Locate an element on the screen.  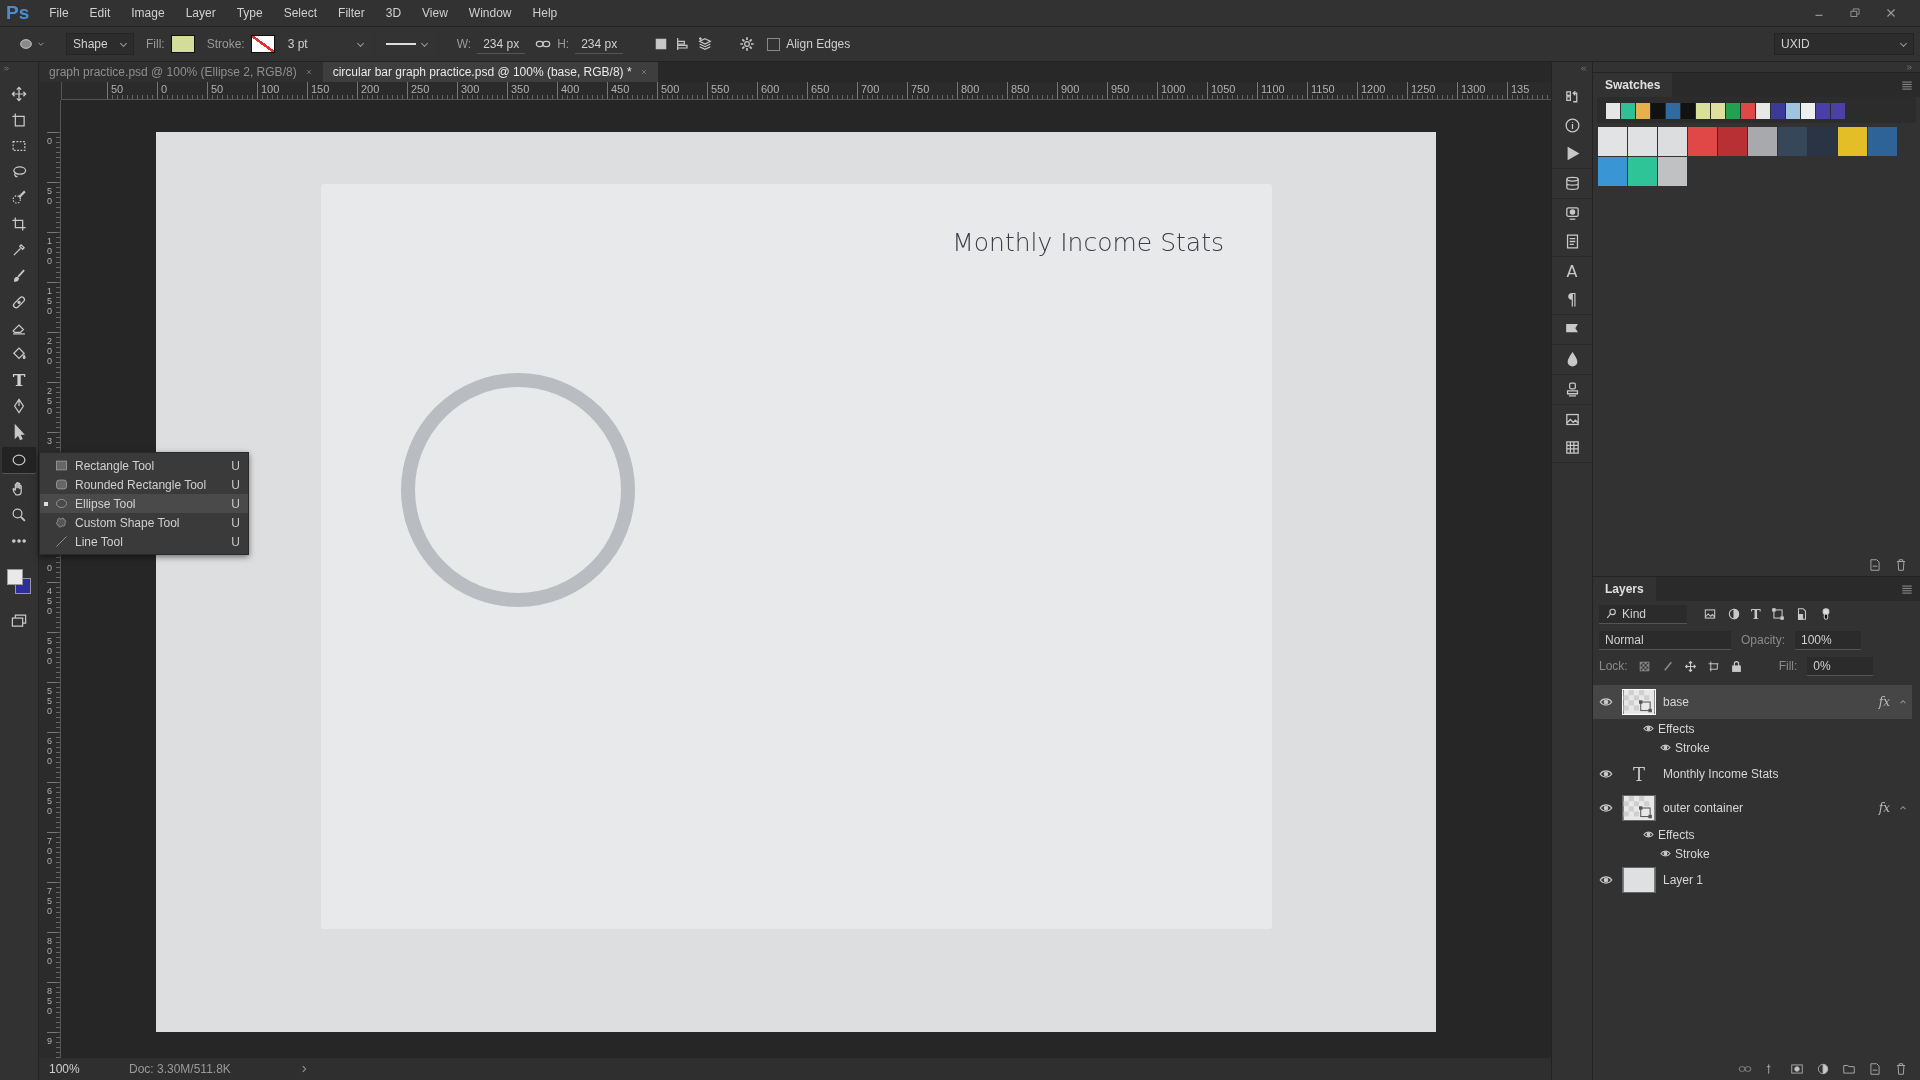
layer-row: outer container fx is located at coordinates (1752, 808).